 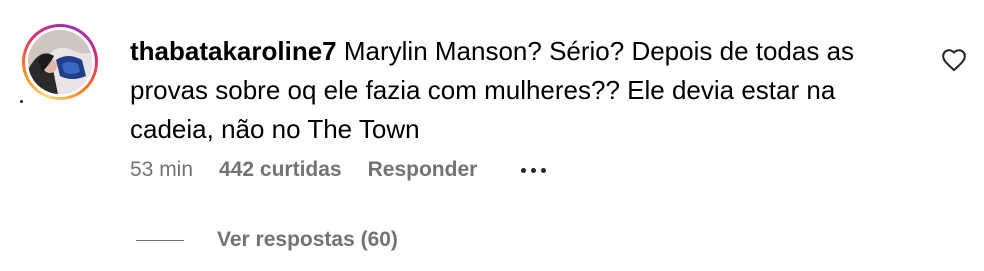 What do you see at coordinates (280, 170) in the screenshot?
I see `likes-count: 442 curtidas` at bounding box center [280, 170].